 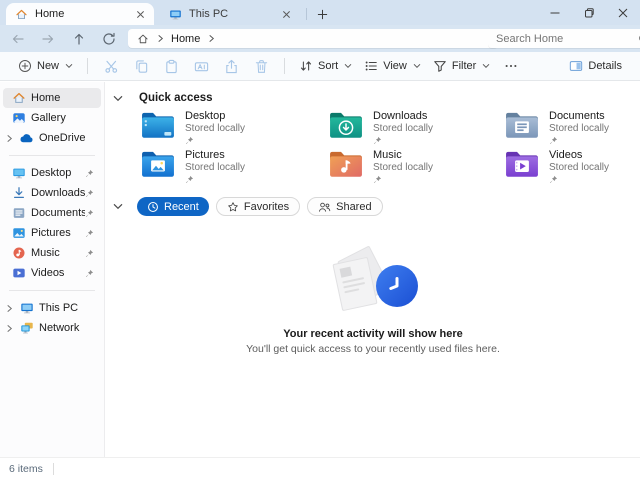 I want to click on sidebar-item-gallery: Gallery, so click(x=52, y=118).